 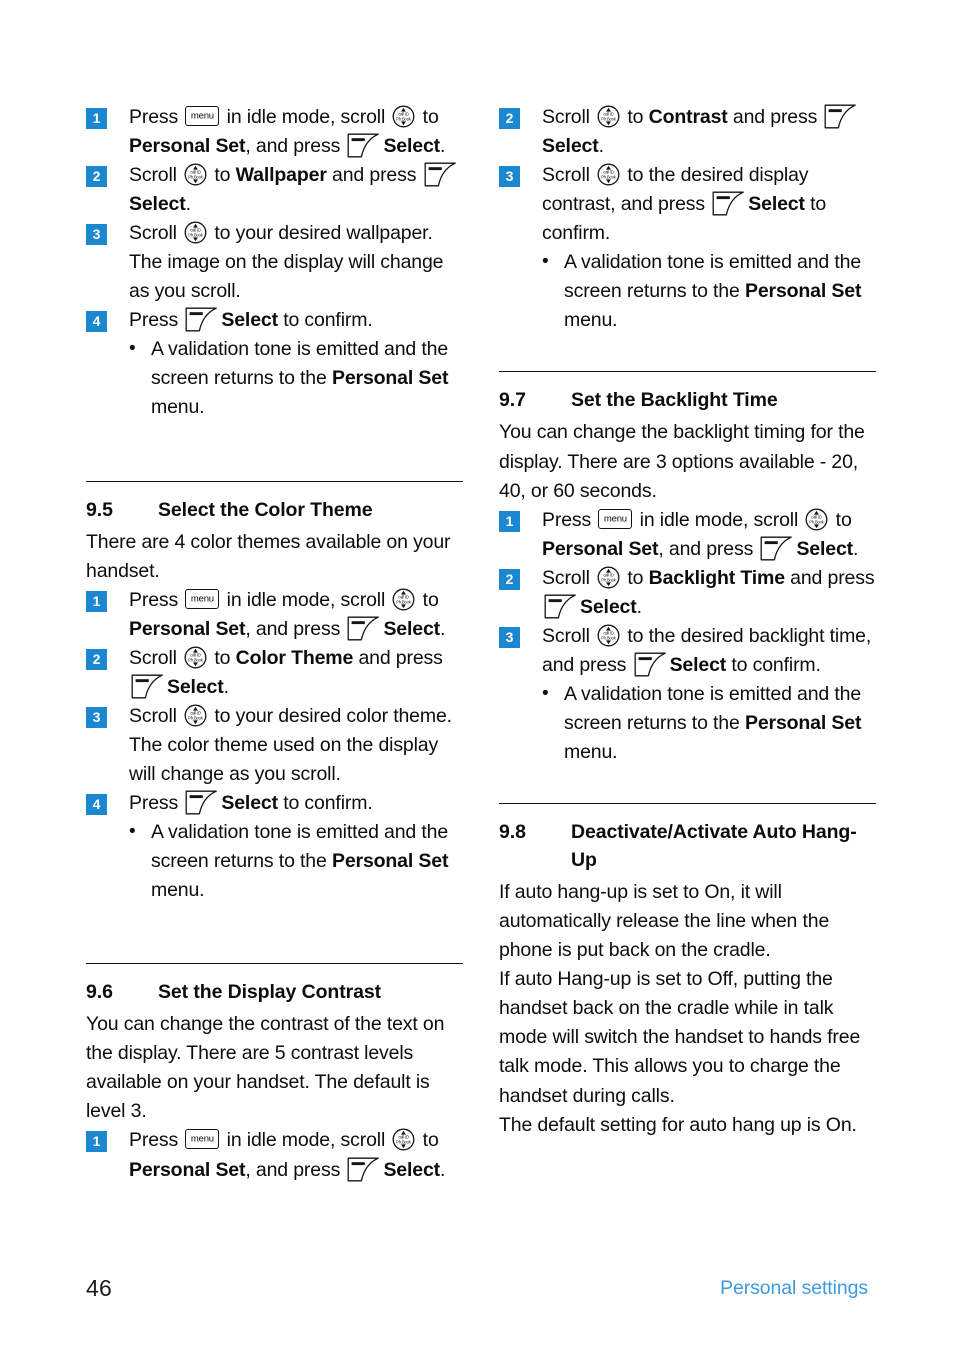 I want to click on footer-section-title: Personal settings, so click(x=794, y=1287).